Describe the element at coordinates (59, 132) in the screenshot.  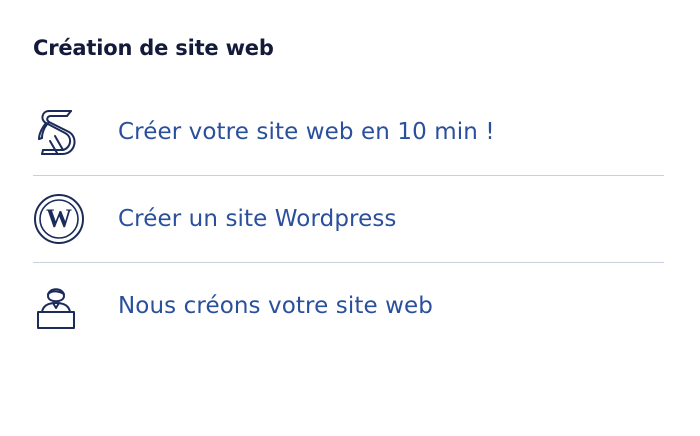
I see `site-builder-s-logo-icon` at that location.